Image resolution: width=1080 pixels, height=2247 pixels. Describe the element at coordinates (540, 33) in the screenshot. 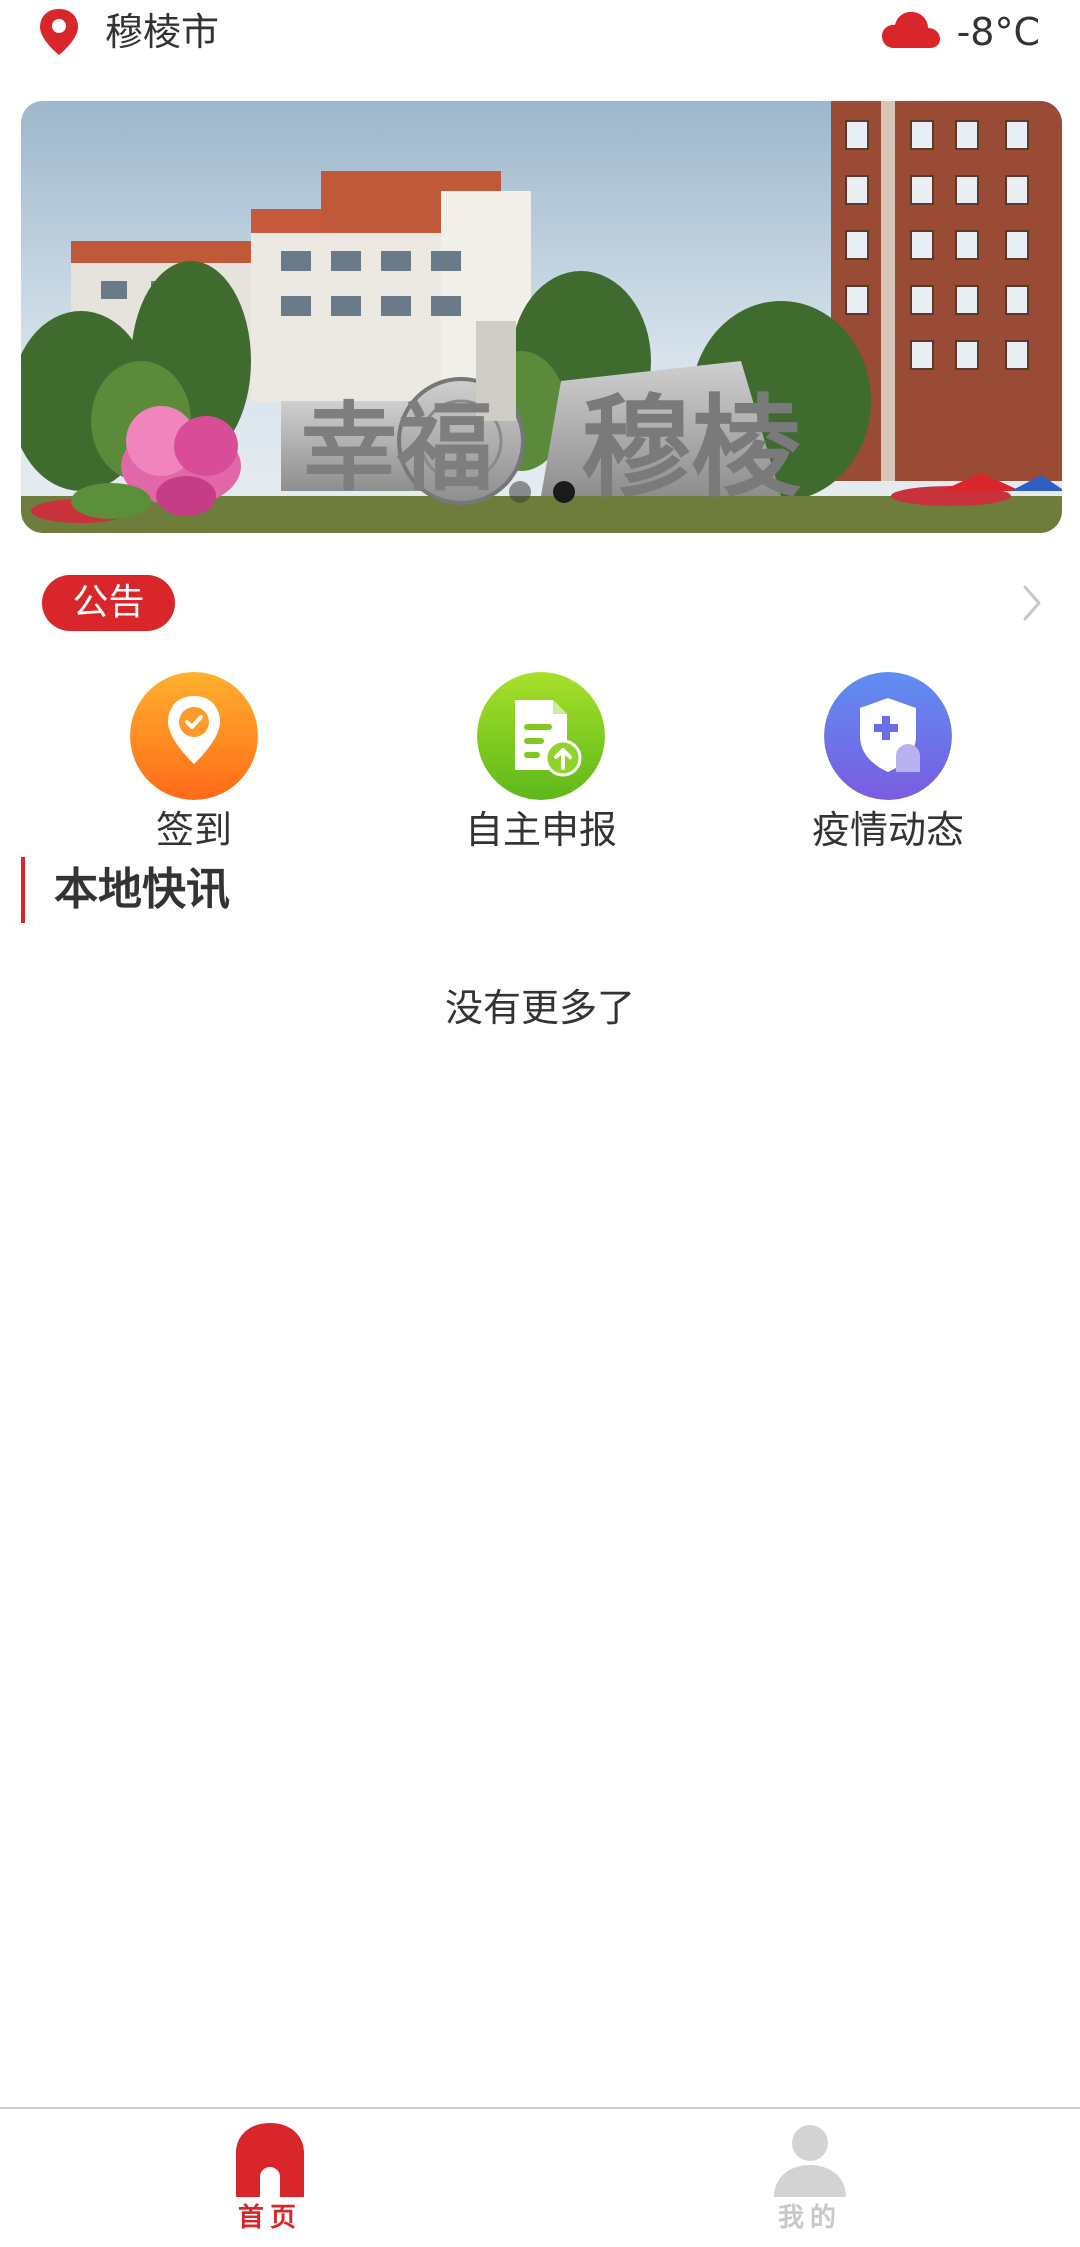

I see `top-header: 穆棱市 -8°C` at that location.